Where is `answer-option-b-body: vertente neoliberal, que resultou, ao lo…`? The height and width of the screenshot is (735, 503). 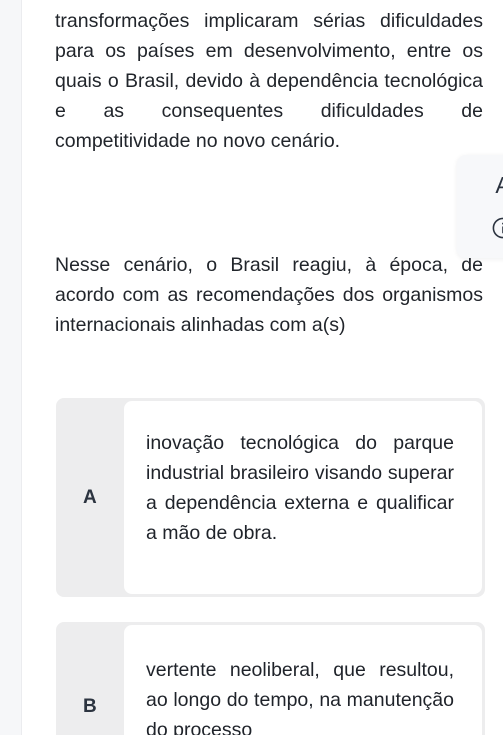 answer-option-b-body: vertente neoliberal, que resultou, ao lo… is located at coordinates (303, 680).